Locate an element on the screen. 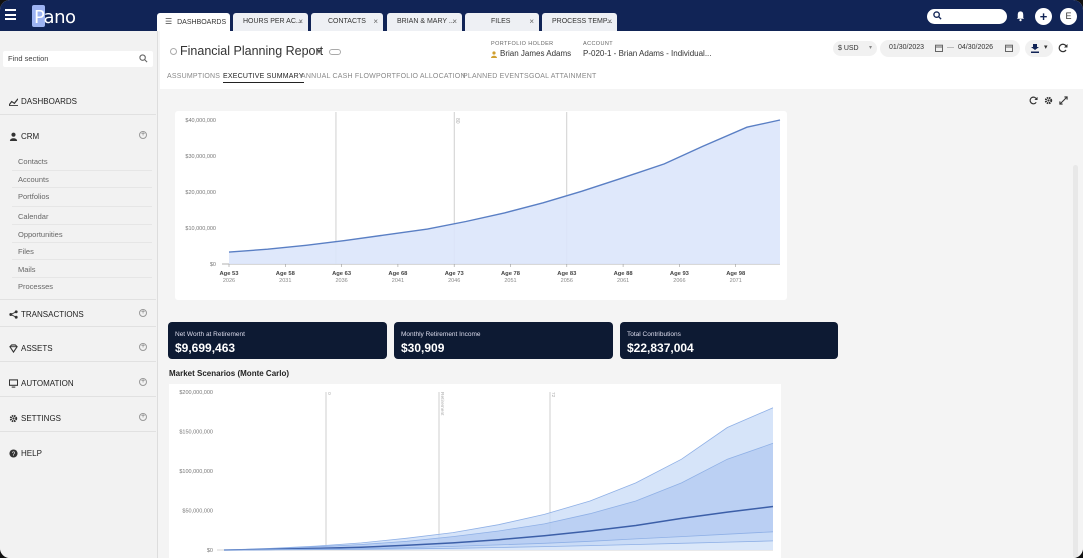 The width and height of the screenshot is (1083, 558). tab-files: FILES × is located at coordinates (502, 22).